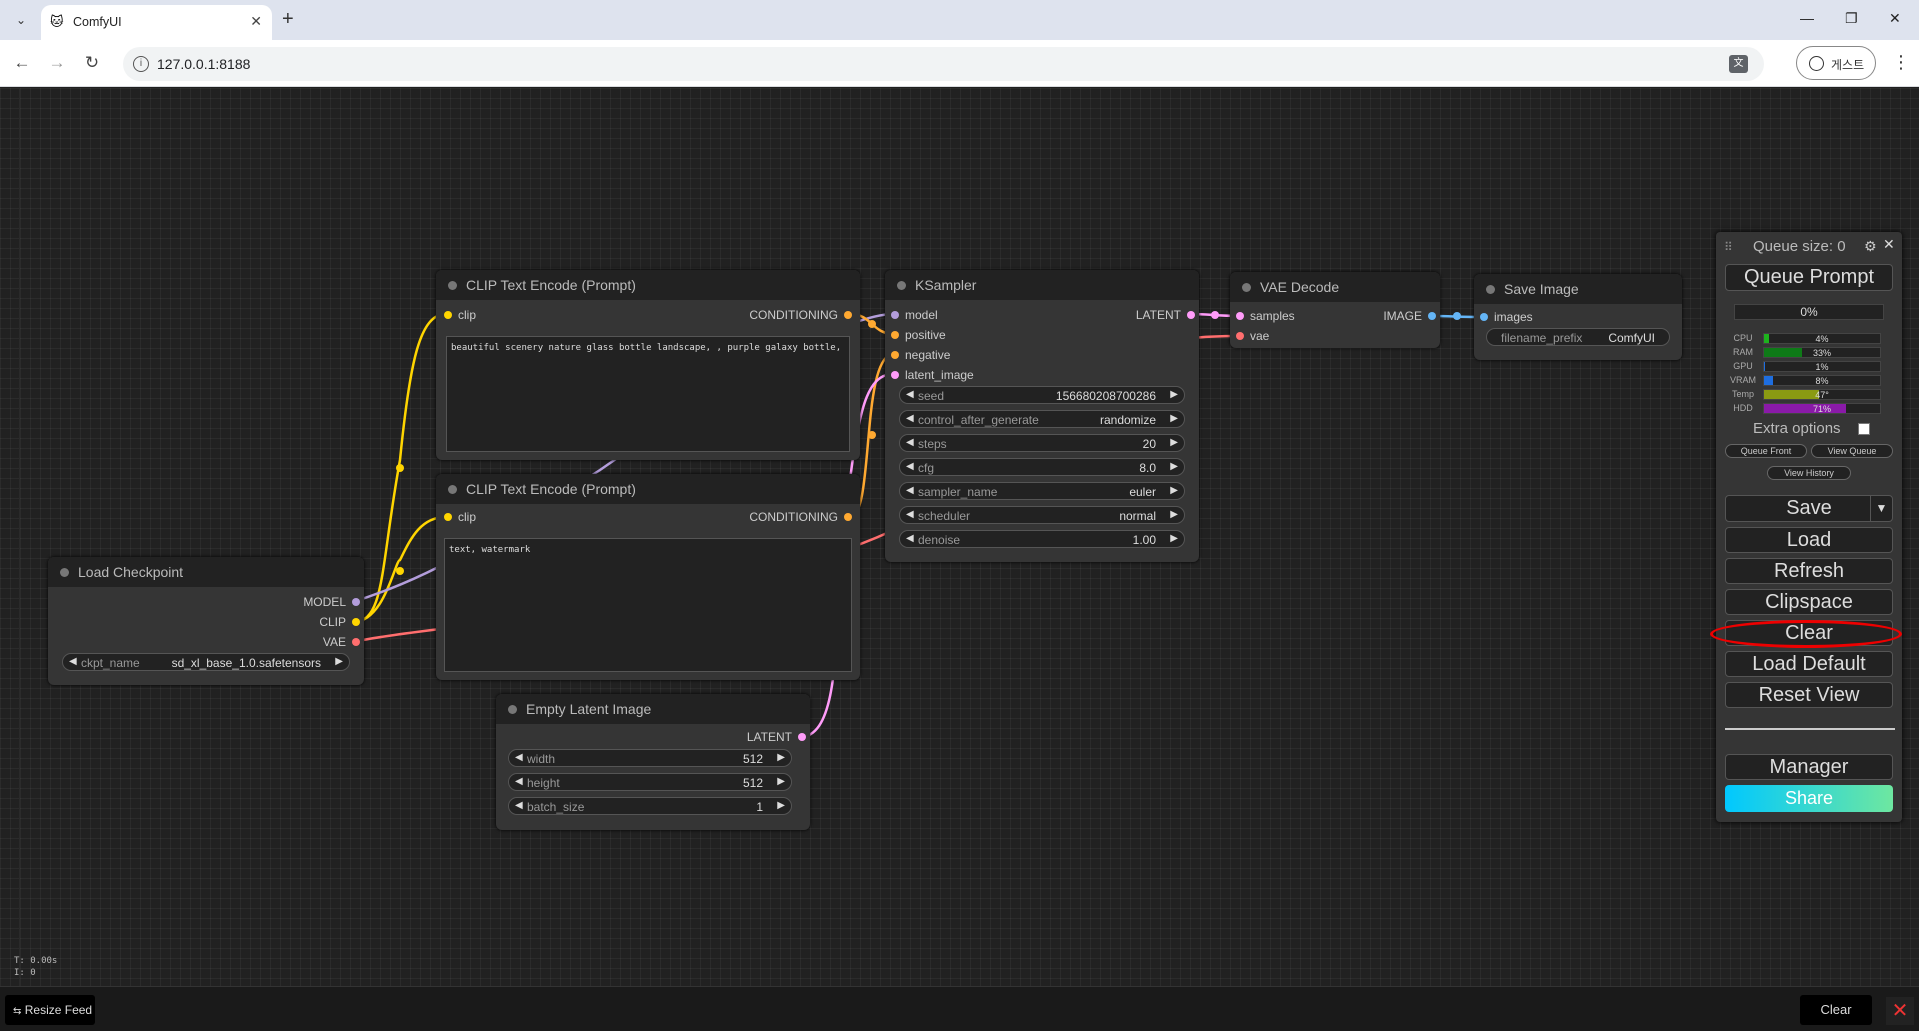 The width and height of the screenshot is (1919, 1031). I want to click on widget-denoise: ◀ denoise 1.00 ▶, so click(1042, 539).